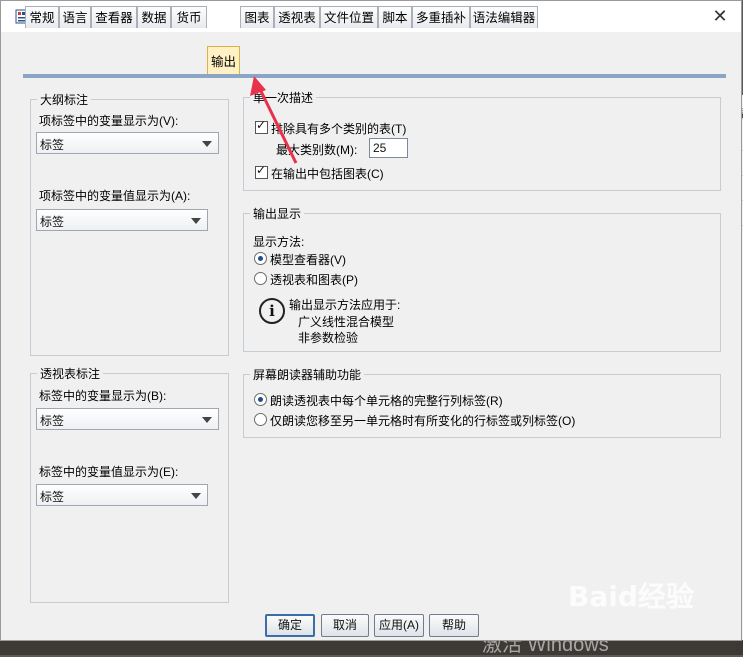 The height and width of the screenshot is (657, 743). Describe the element at coordinates (127, 143) in the screenshot. I see `item-label-select: 标签` at that location.